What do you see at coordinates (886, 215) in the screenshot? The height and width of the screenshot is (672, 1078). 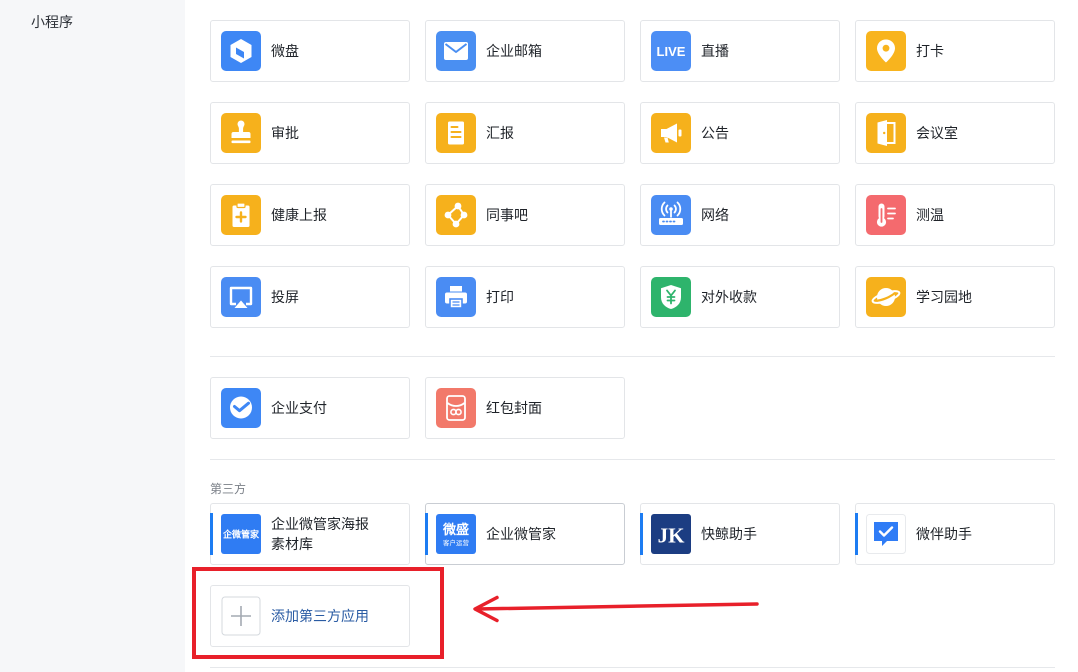 I see `thermometer-icon` at bounding box center [886, 215].